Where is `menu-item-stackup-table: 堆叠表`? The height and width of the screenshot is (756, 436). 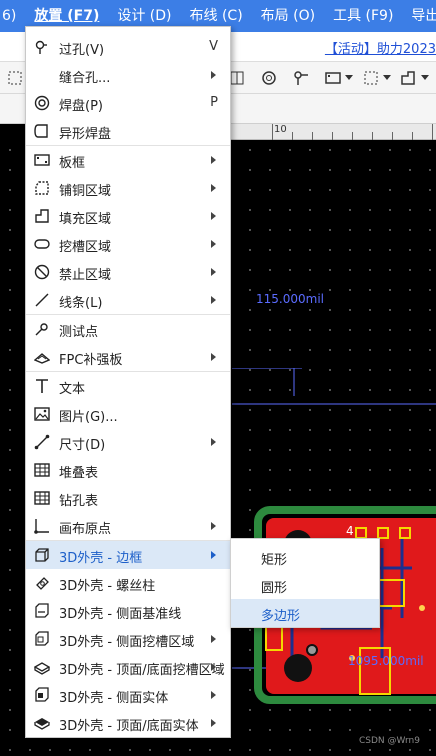
menu-item-stackup-table: 堆叠表 is located at coordinates (128, 470).